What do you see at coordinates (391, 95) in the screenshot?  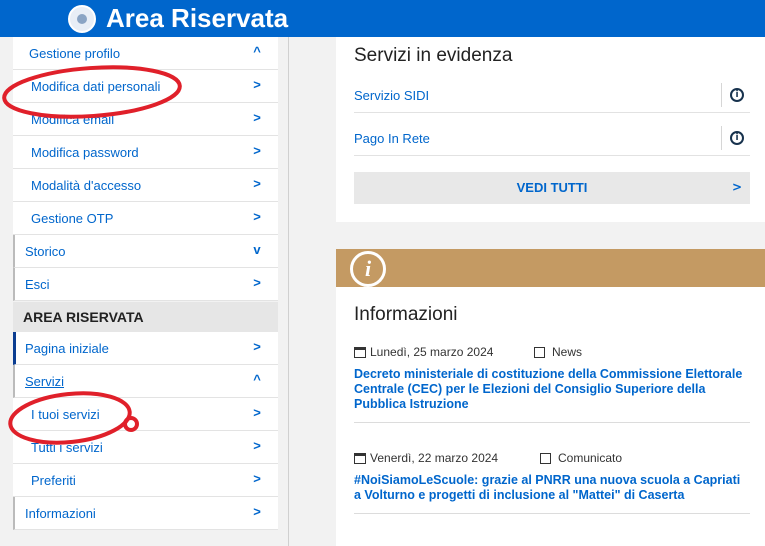 I see `service-link-sidi: Servizio SIDI` at bounding box center [391, 95].